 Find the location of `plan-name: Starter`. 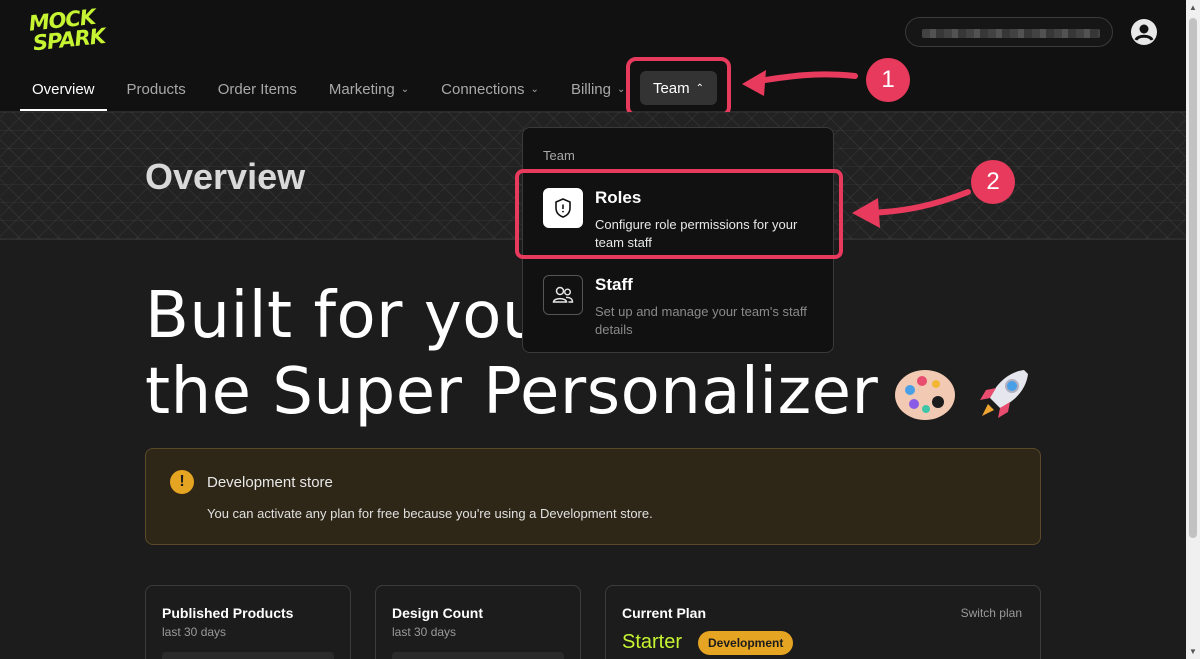

plan-name: Starter is located at coordinates (652, 642).